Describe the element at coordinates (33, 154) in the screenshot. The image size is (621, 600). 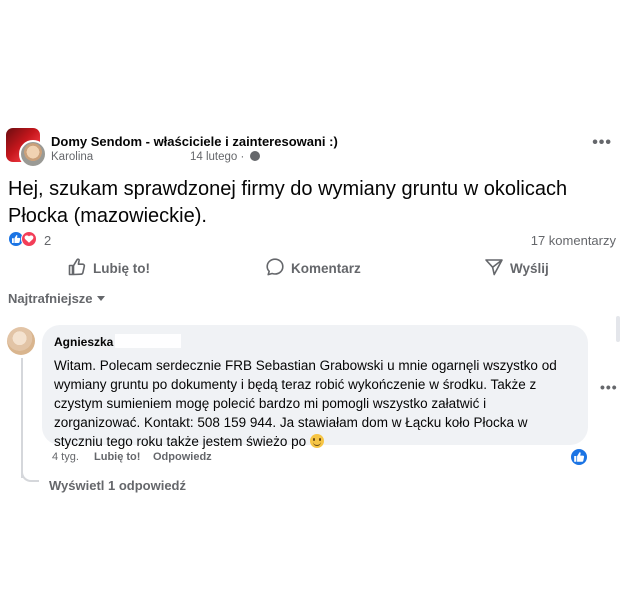
I see `author-avatar` at that location.